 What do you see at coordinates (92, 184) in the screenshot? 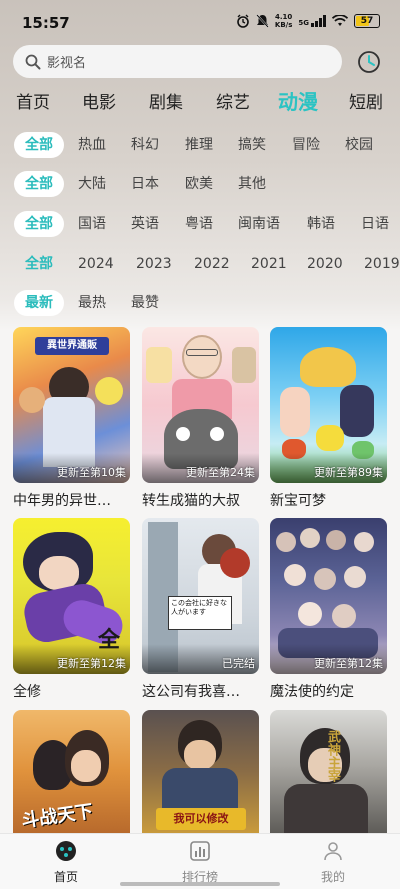
I see `filter-region-item: 大陆` at bounding box center [92, 184].